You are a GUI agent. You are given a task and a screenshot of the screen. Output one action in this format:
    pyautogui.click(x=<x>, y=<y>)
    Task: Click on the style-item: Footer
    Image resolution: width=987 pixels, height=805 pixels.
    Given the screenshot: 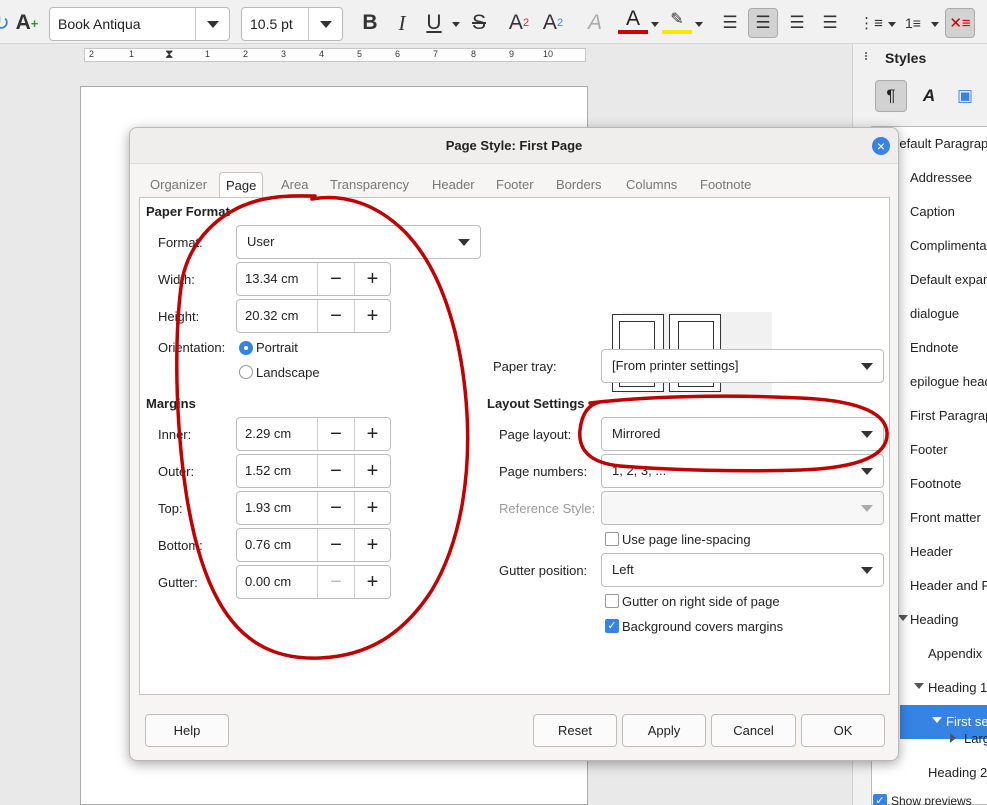 What is the action you would take?
    pyautogui.click(x=929, y=450)
    